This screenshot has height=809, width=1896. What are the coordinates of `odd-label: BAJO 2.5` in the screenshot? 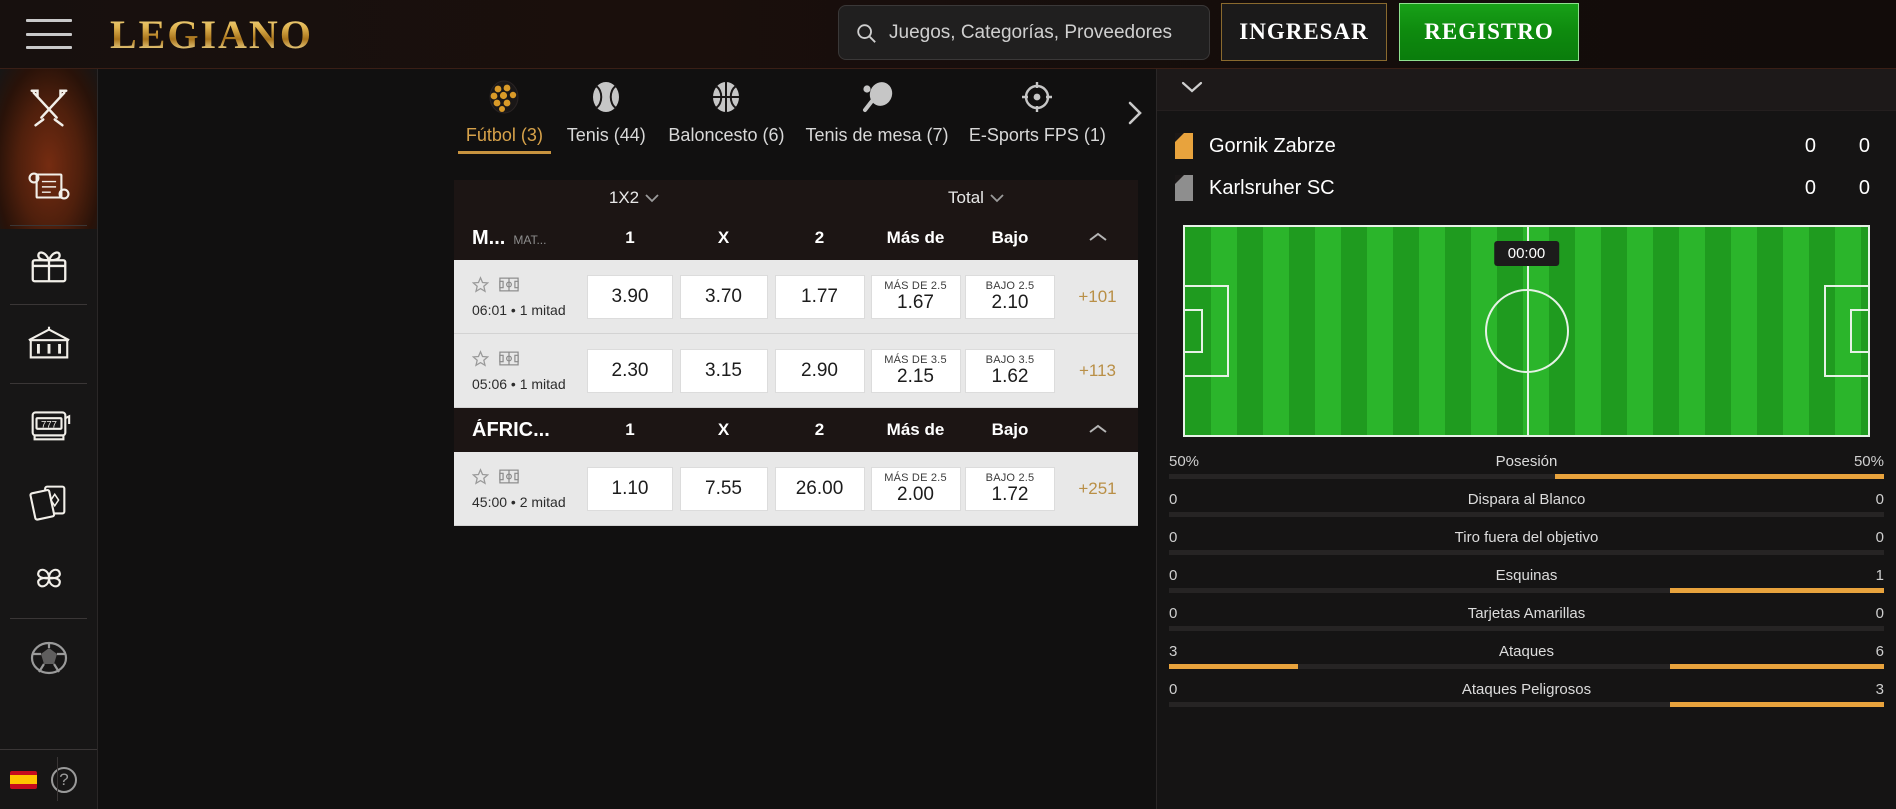 It's located at (1010, 285).